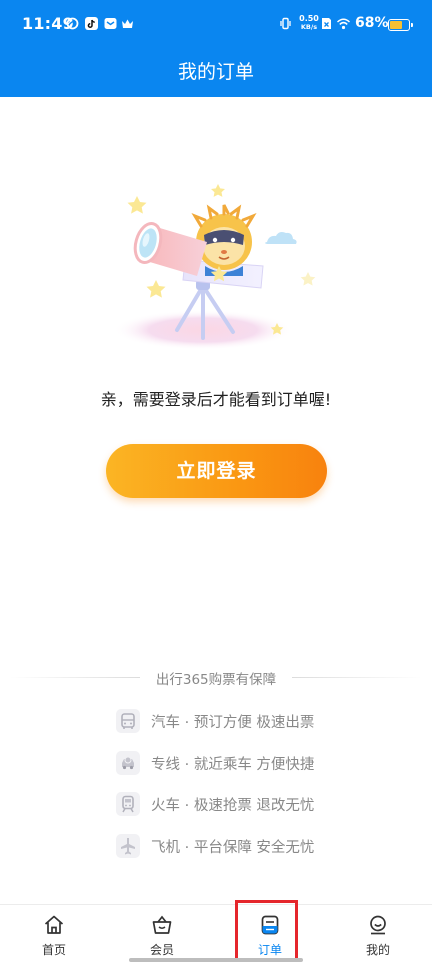 The image size is (432, 964). What do you see at coordinates (128, 721) in the screenshot?
I see `bus-icon` at bounding box center [128, 721].